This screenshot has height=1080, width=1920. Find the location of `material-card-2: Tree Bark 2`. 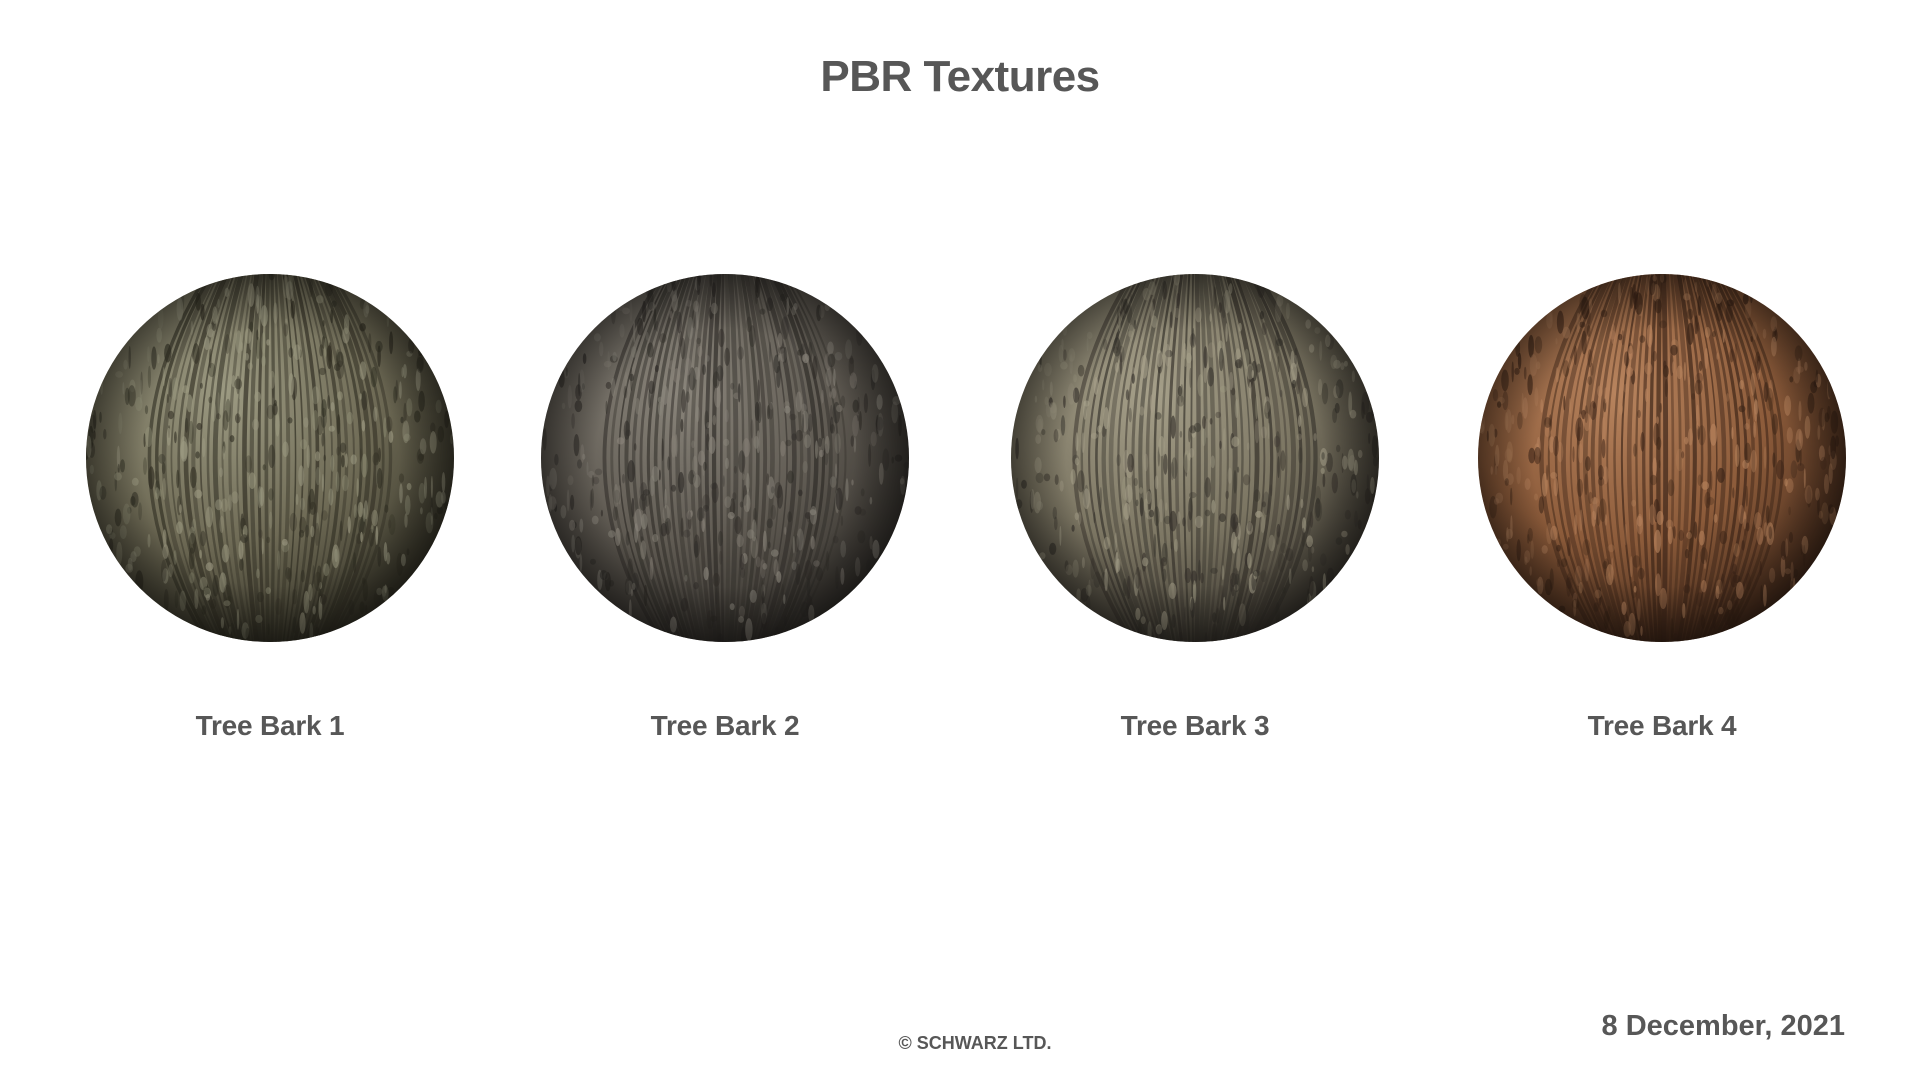

material-card-2: Tree Bark 2 is located at coordinates (725, 510).